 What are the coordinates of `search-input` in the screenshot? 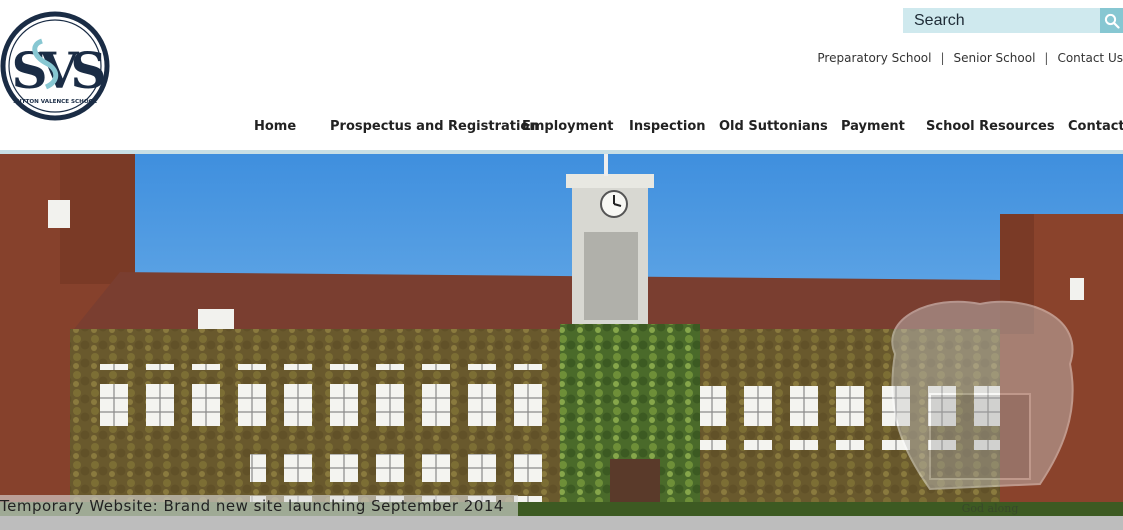 It's located at (1001, 20).